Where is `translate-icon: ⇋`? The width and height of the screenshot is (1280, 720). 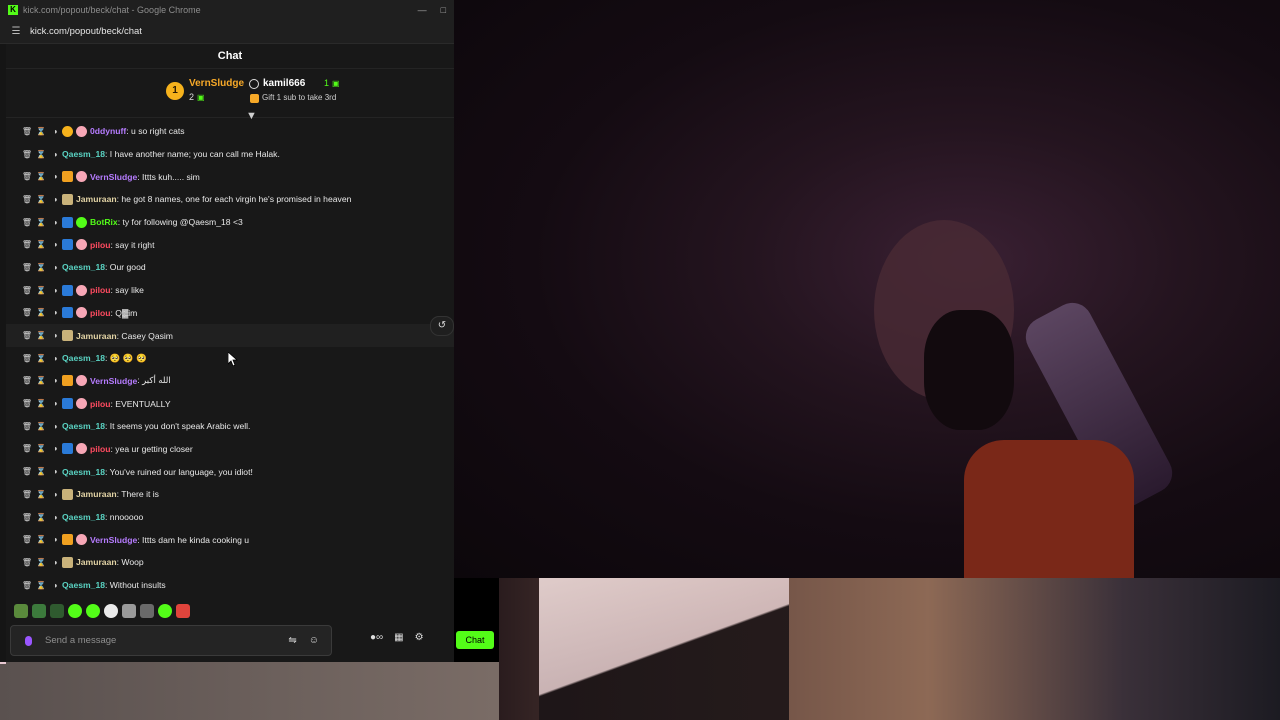
translate-icon: ⇋ is located at coordinates (292, 640).